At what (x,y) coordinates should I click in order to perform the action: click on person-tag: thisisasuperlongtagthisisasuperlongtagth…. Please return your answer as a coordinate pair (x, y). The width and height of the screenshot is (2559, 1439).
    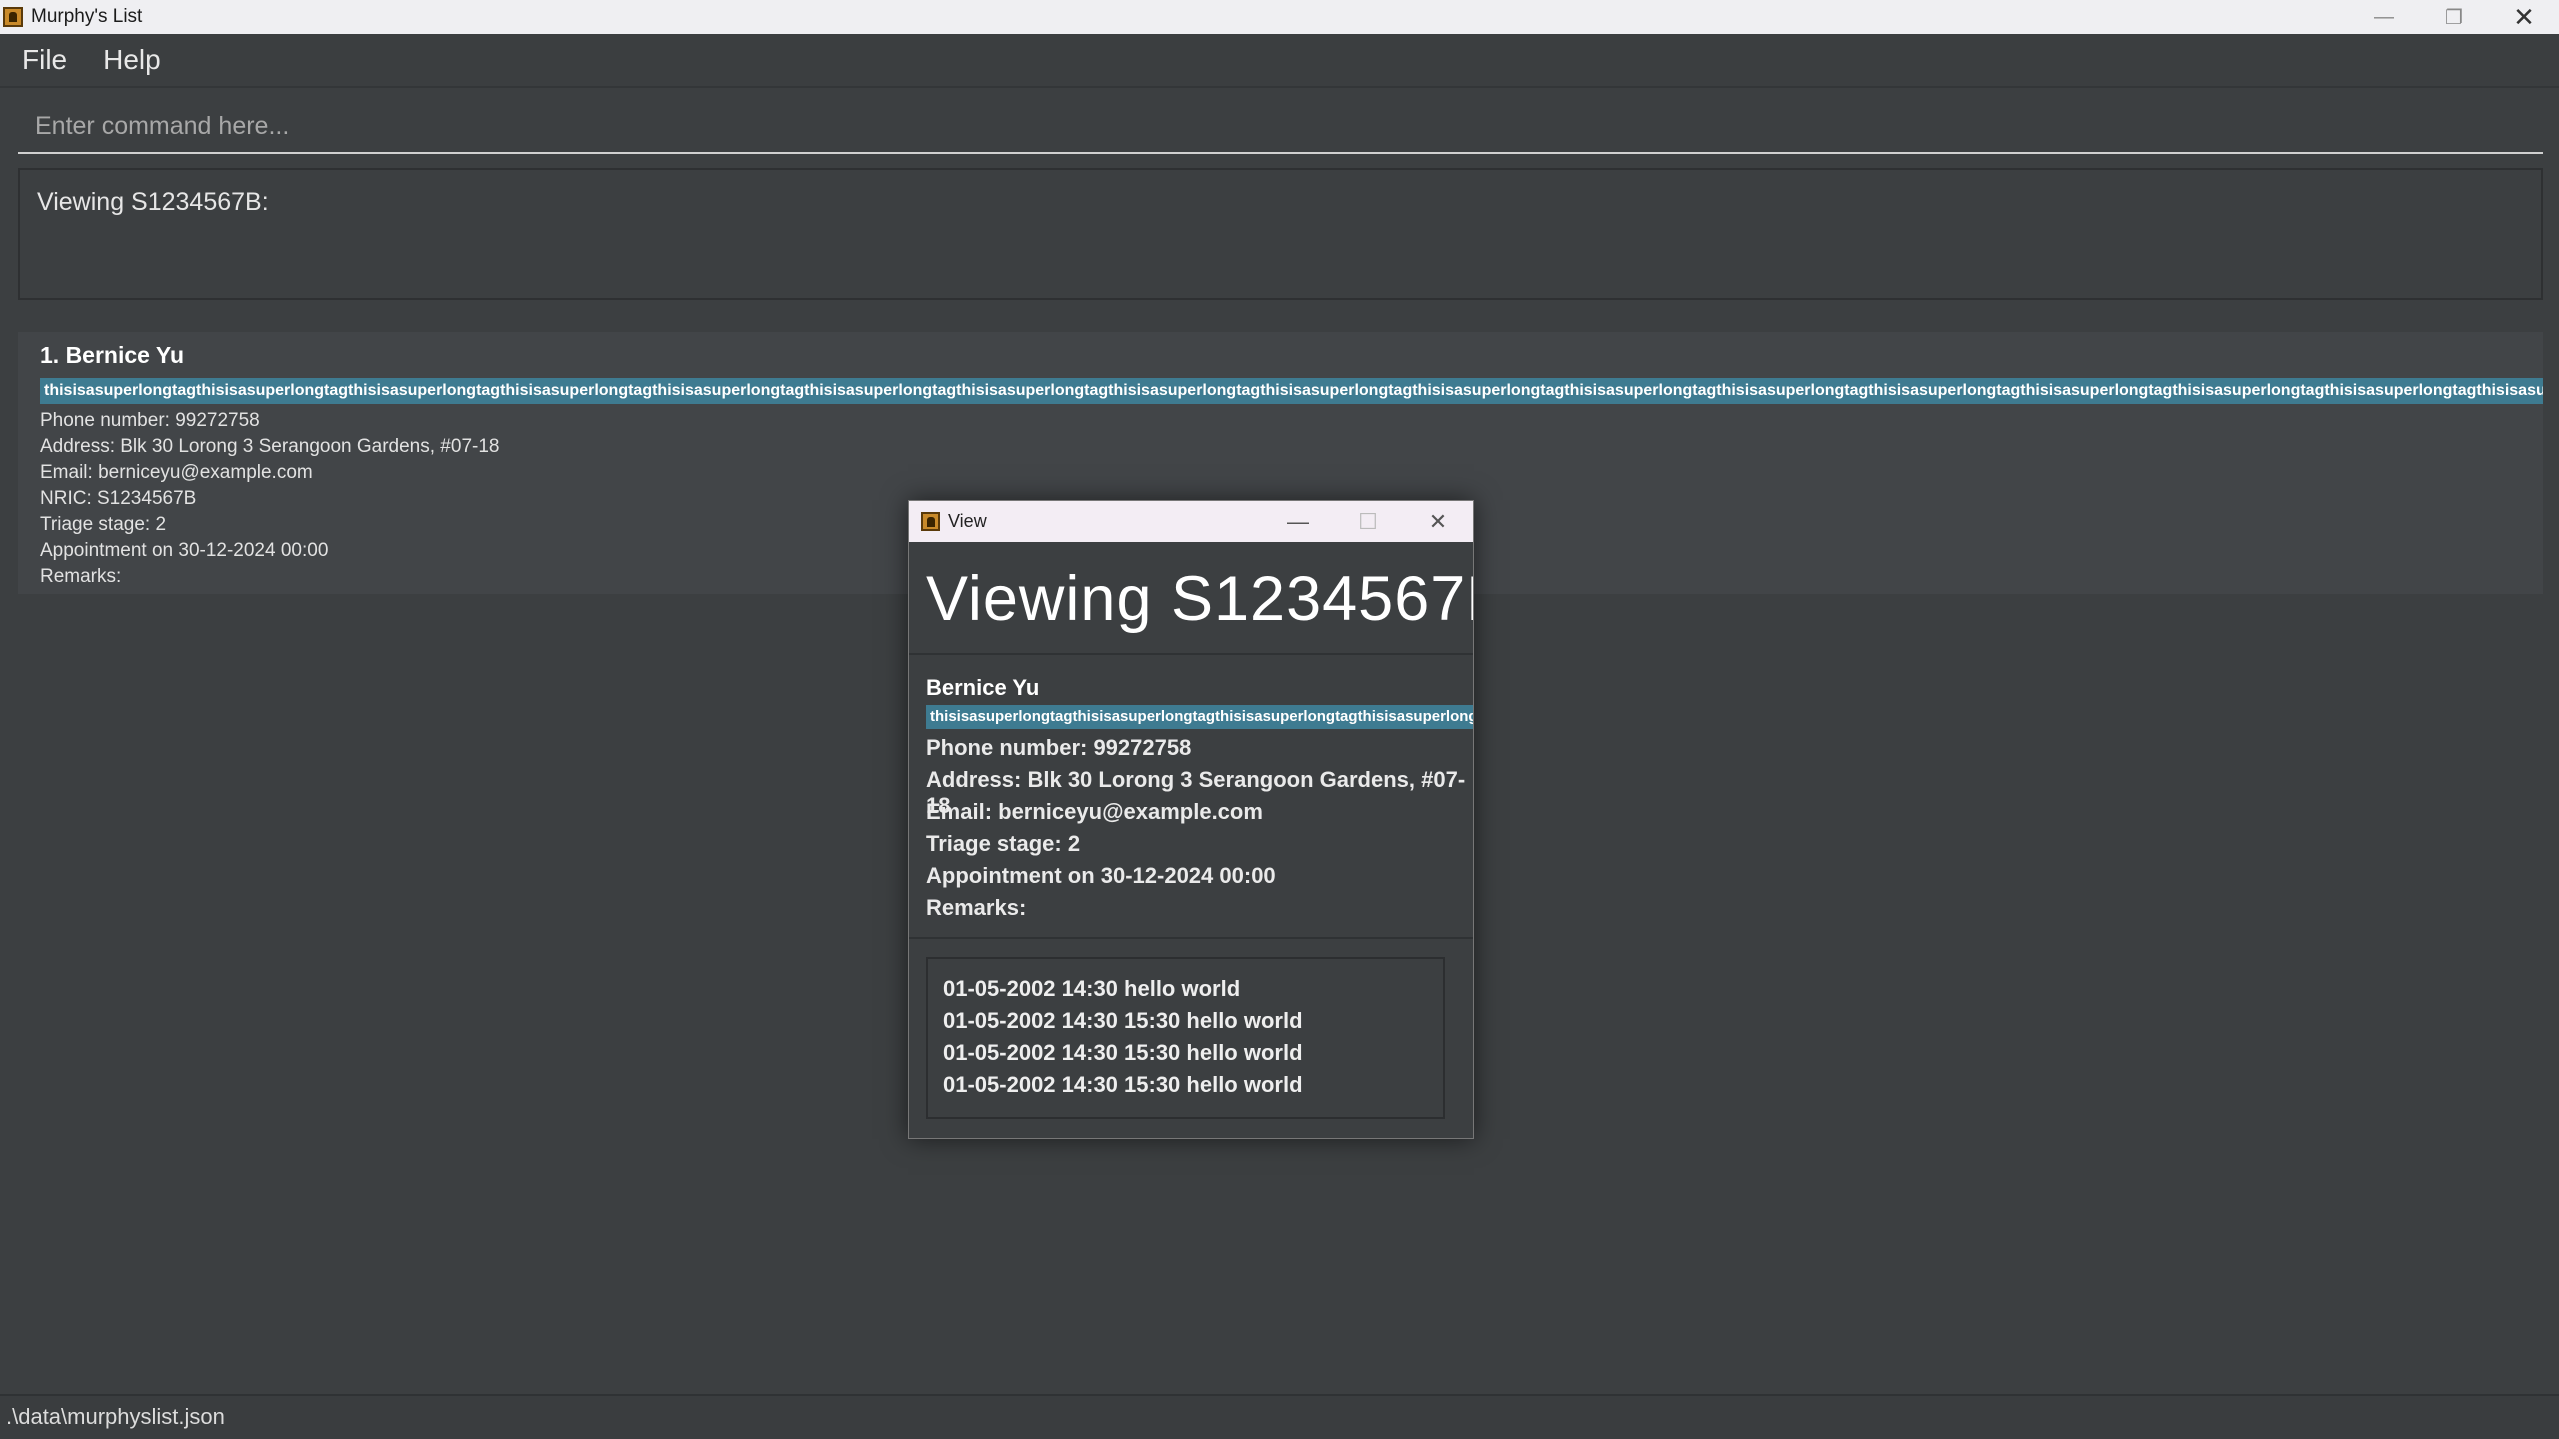
    Looking at the image, I should click on (1291, 391).